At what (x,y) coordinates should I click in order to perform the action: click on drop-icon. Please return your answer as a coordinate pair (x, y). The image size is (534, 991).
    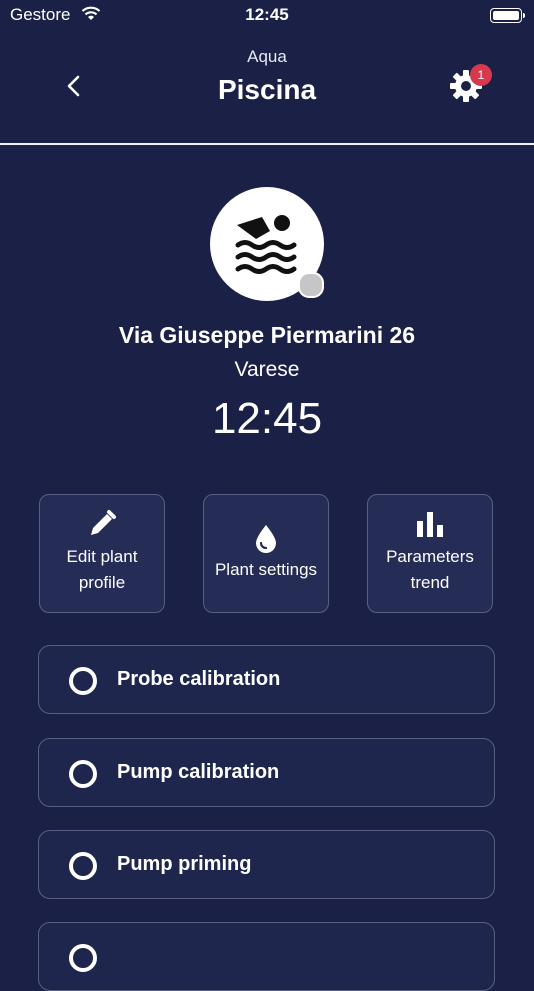
    Looking at the image, I should click on (266, 539).